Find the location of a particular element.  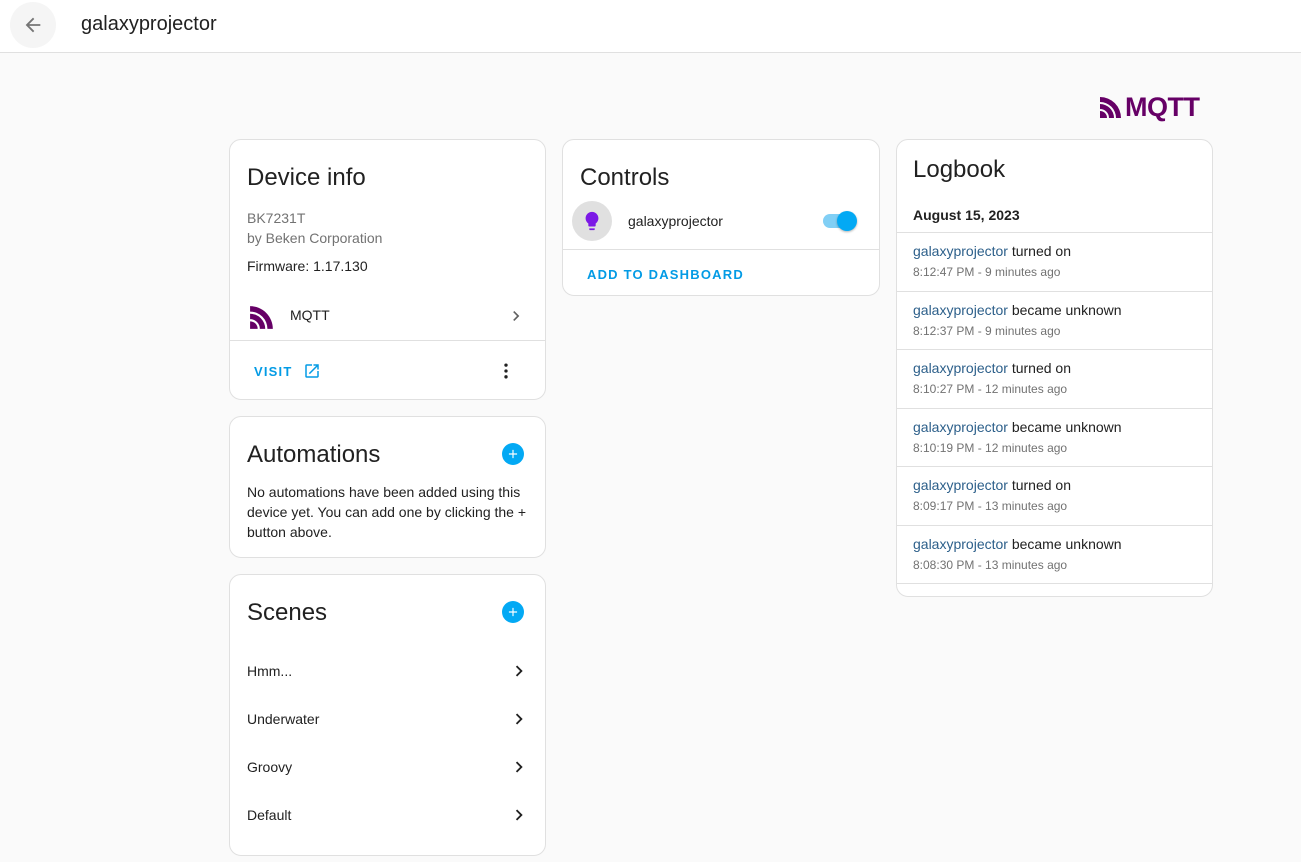

dots-vertical-icon is located at coordinates (506, 371).